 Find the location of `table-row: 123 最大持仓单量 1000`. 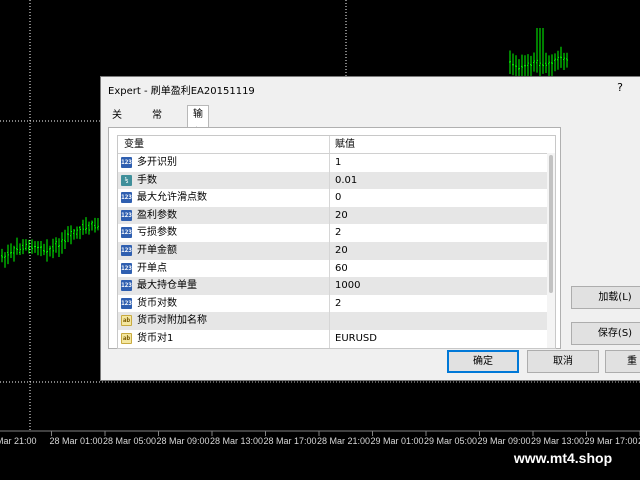

table-row: 123 最大持仓单量 1000 is located at coordinates (336, 286).